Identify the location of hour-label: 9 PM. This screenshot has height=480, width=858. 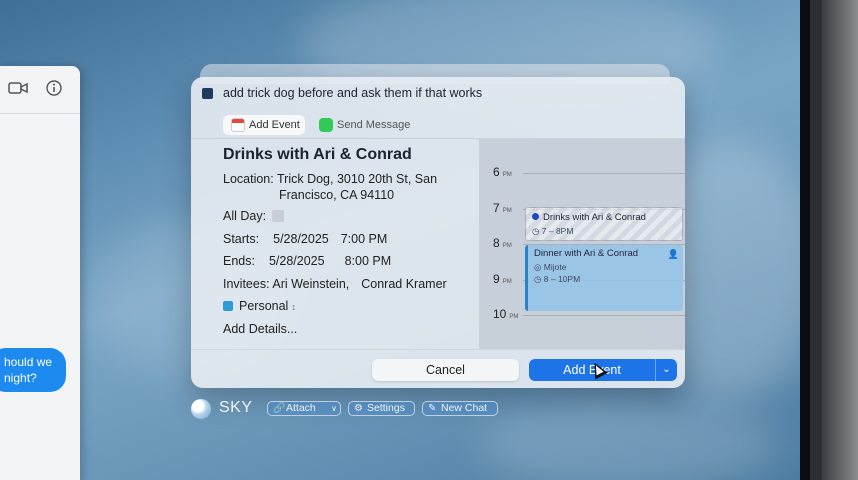
(502, 279).